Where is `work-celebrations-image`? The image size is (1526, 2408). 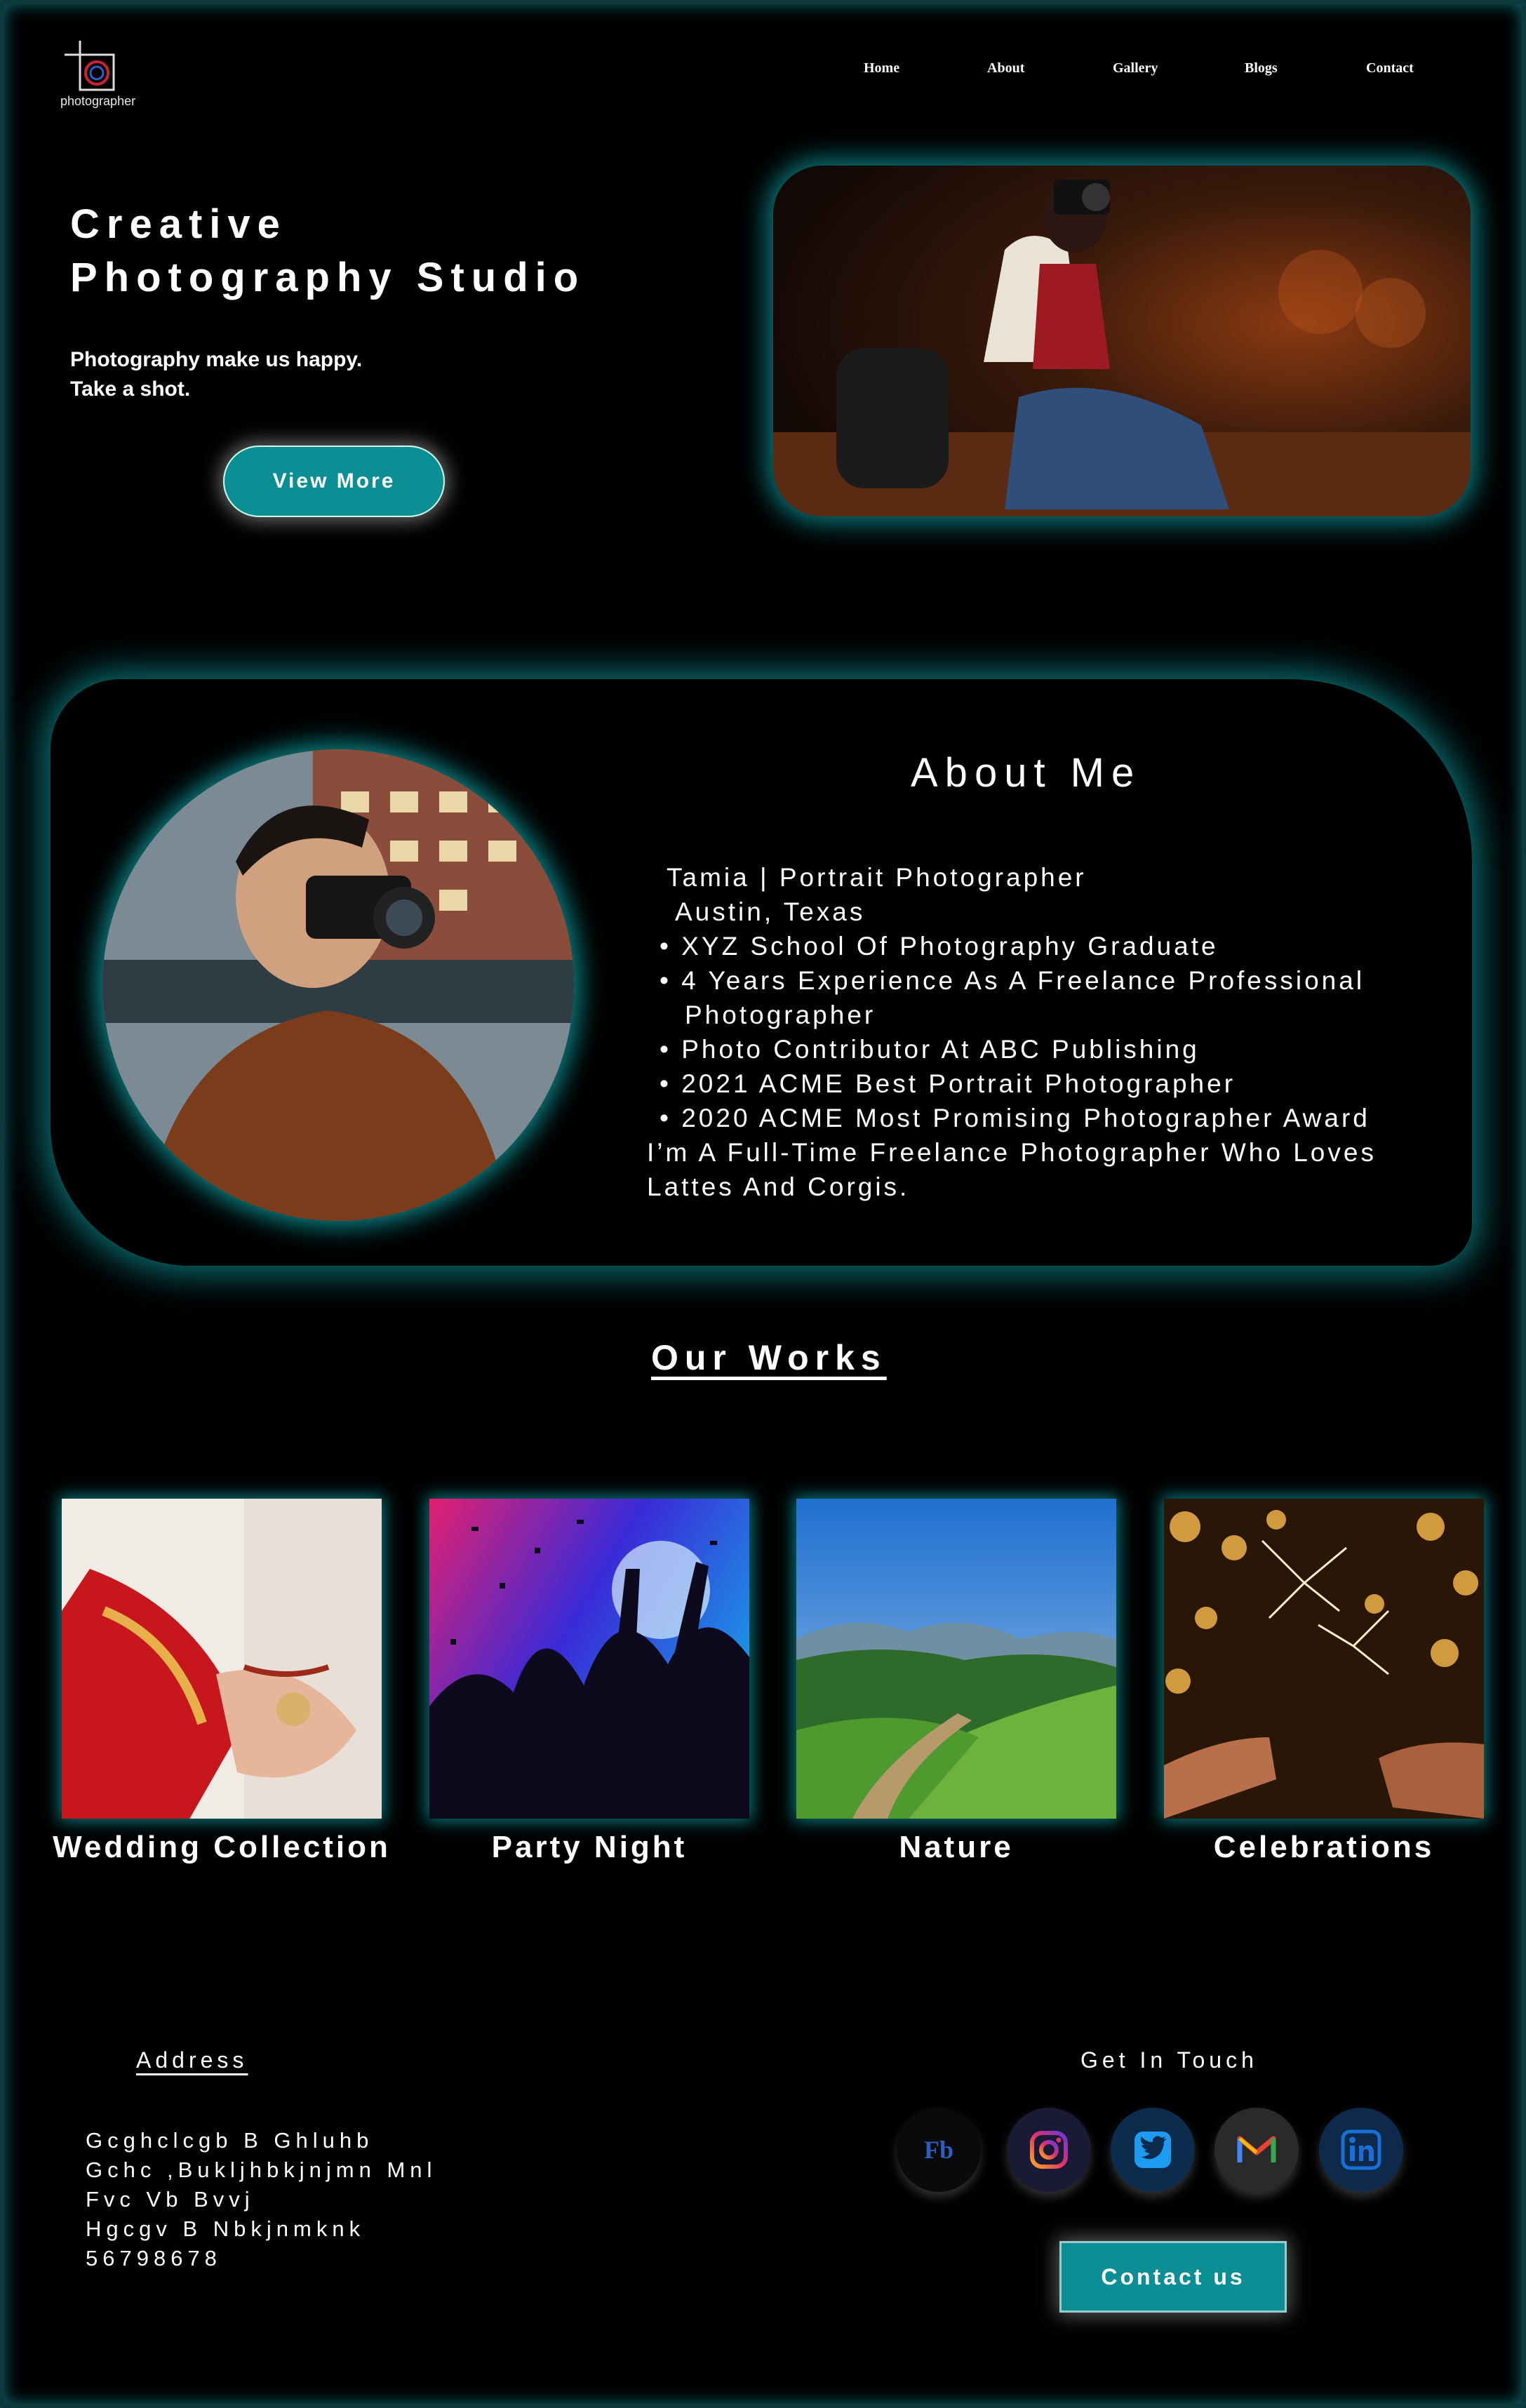
work-celebrations-image is located at coordinates (1324, 1659).